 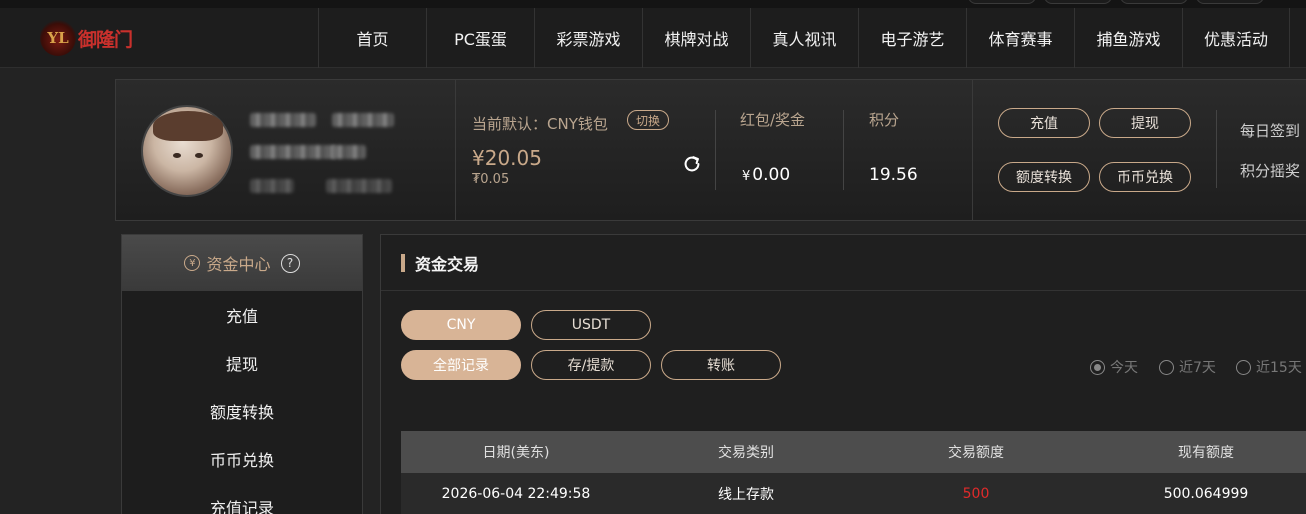 What do you see at coordinates (1124, 368) in the screenshot?
I see `filter-label: 今天` at bounding box center [1124, 368].